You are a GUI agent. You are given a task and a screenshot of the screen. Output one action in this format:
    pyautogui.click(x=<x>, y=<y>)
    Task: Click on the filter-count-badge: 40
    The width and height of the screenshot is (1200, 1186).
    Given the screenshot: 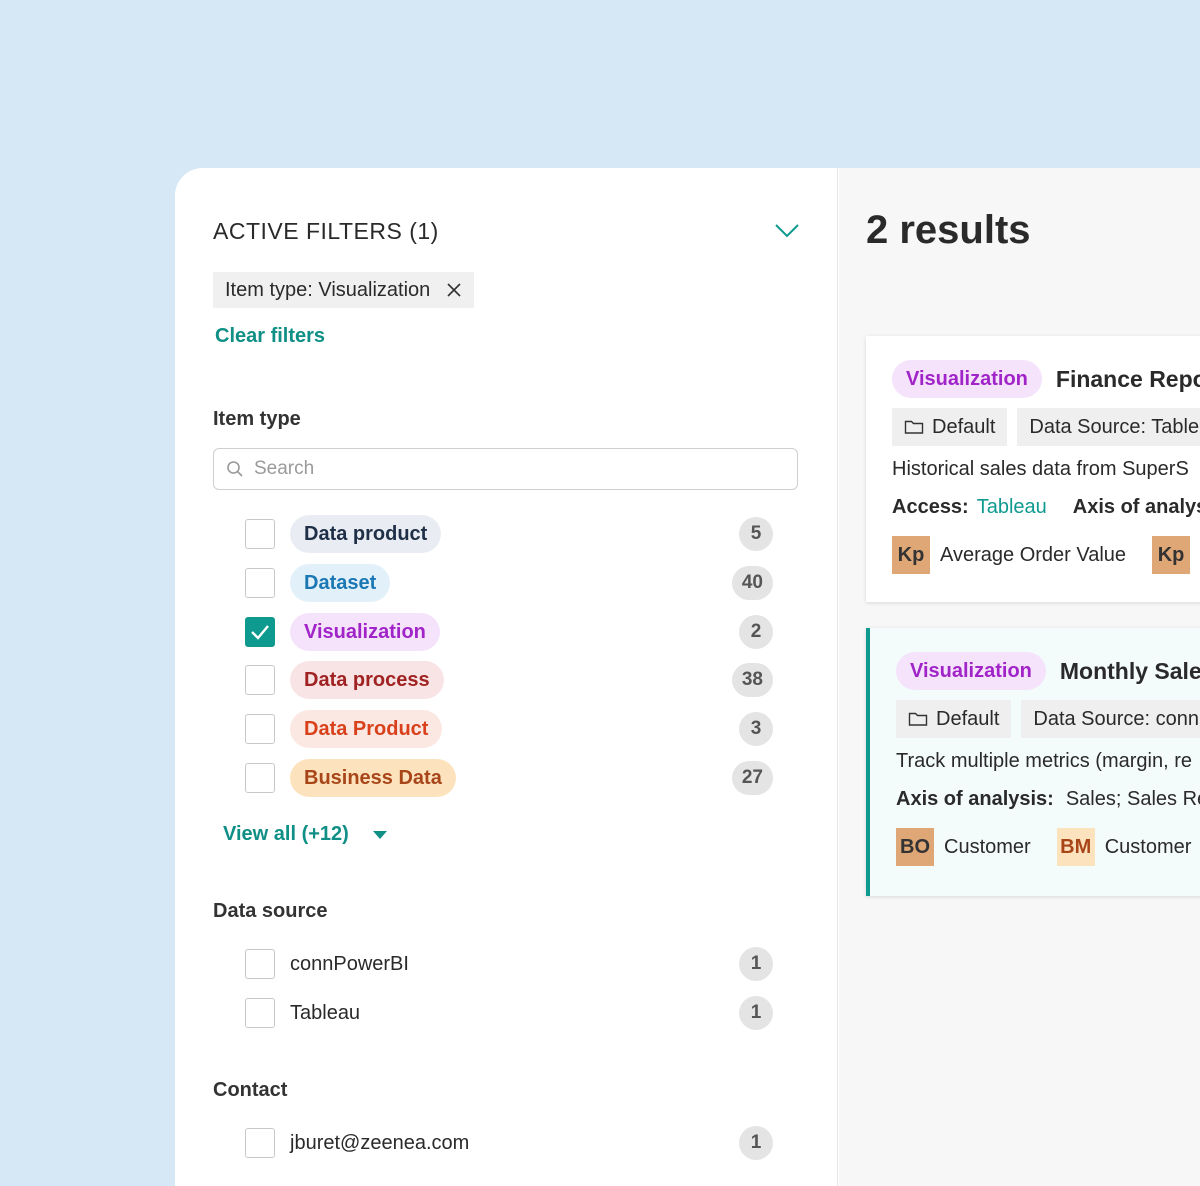 What is the action you would take?
    pyautogui.click(x=752, y=583)
    